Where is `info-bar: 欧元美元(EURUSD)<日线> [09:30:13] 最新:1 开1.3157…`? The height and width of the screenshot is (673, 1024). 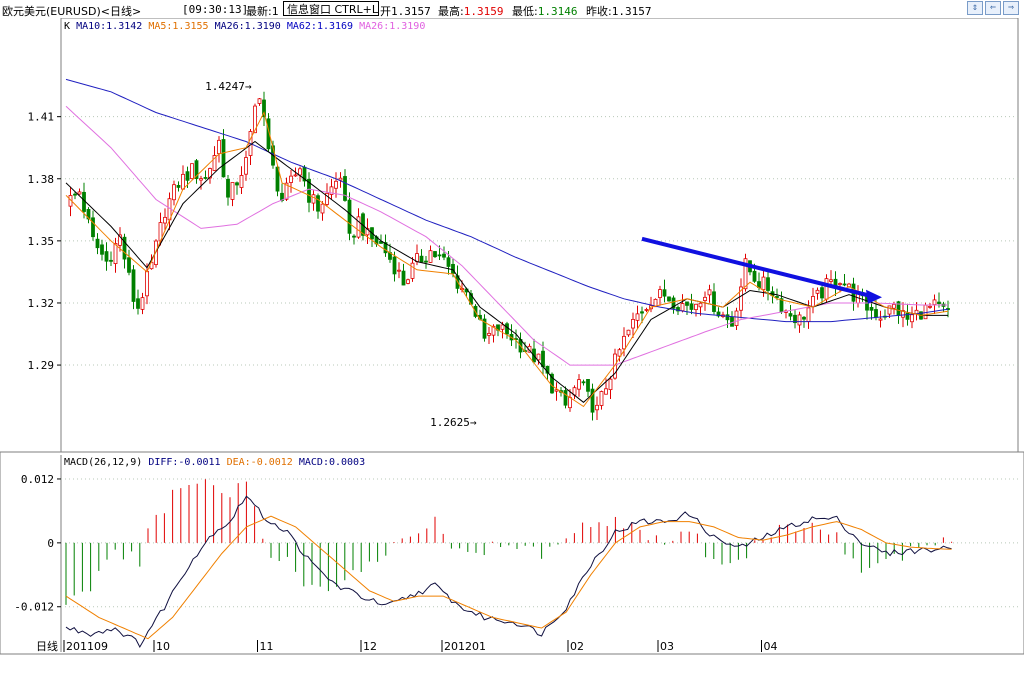 info-bar: 欧元美元(EURUSD)<日线> [09:30:13] 最新:1 开1.3157… is located at coordinates (512, 9).